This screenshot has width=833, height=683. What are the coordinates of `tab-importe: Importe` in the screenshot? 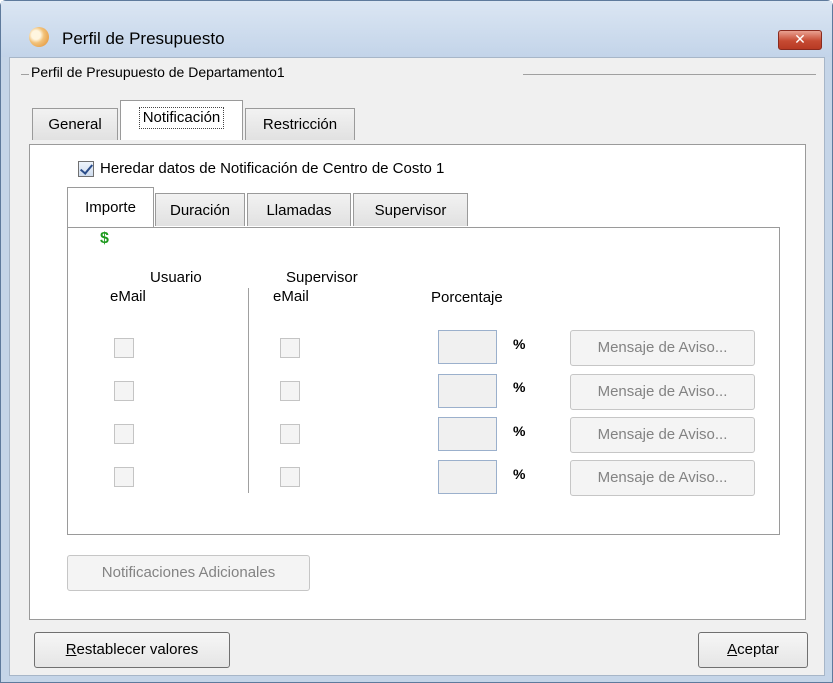 It's located at (110, 207).